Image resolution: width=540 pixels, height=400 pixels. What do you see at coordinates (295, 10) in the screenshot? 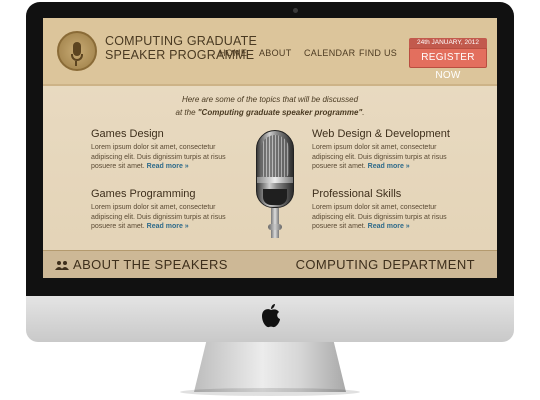
I see `camera-icon` at bounding box center [295, 10].